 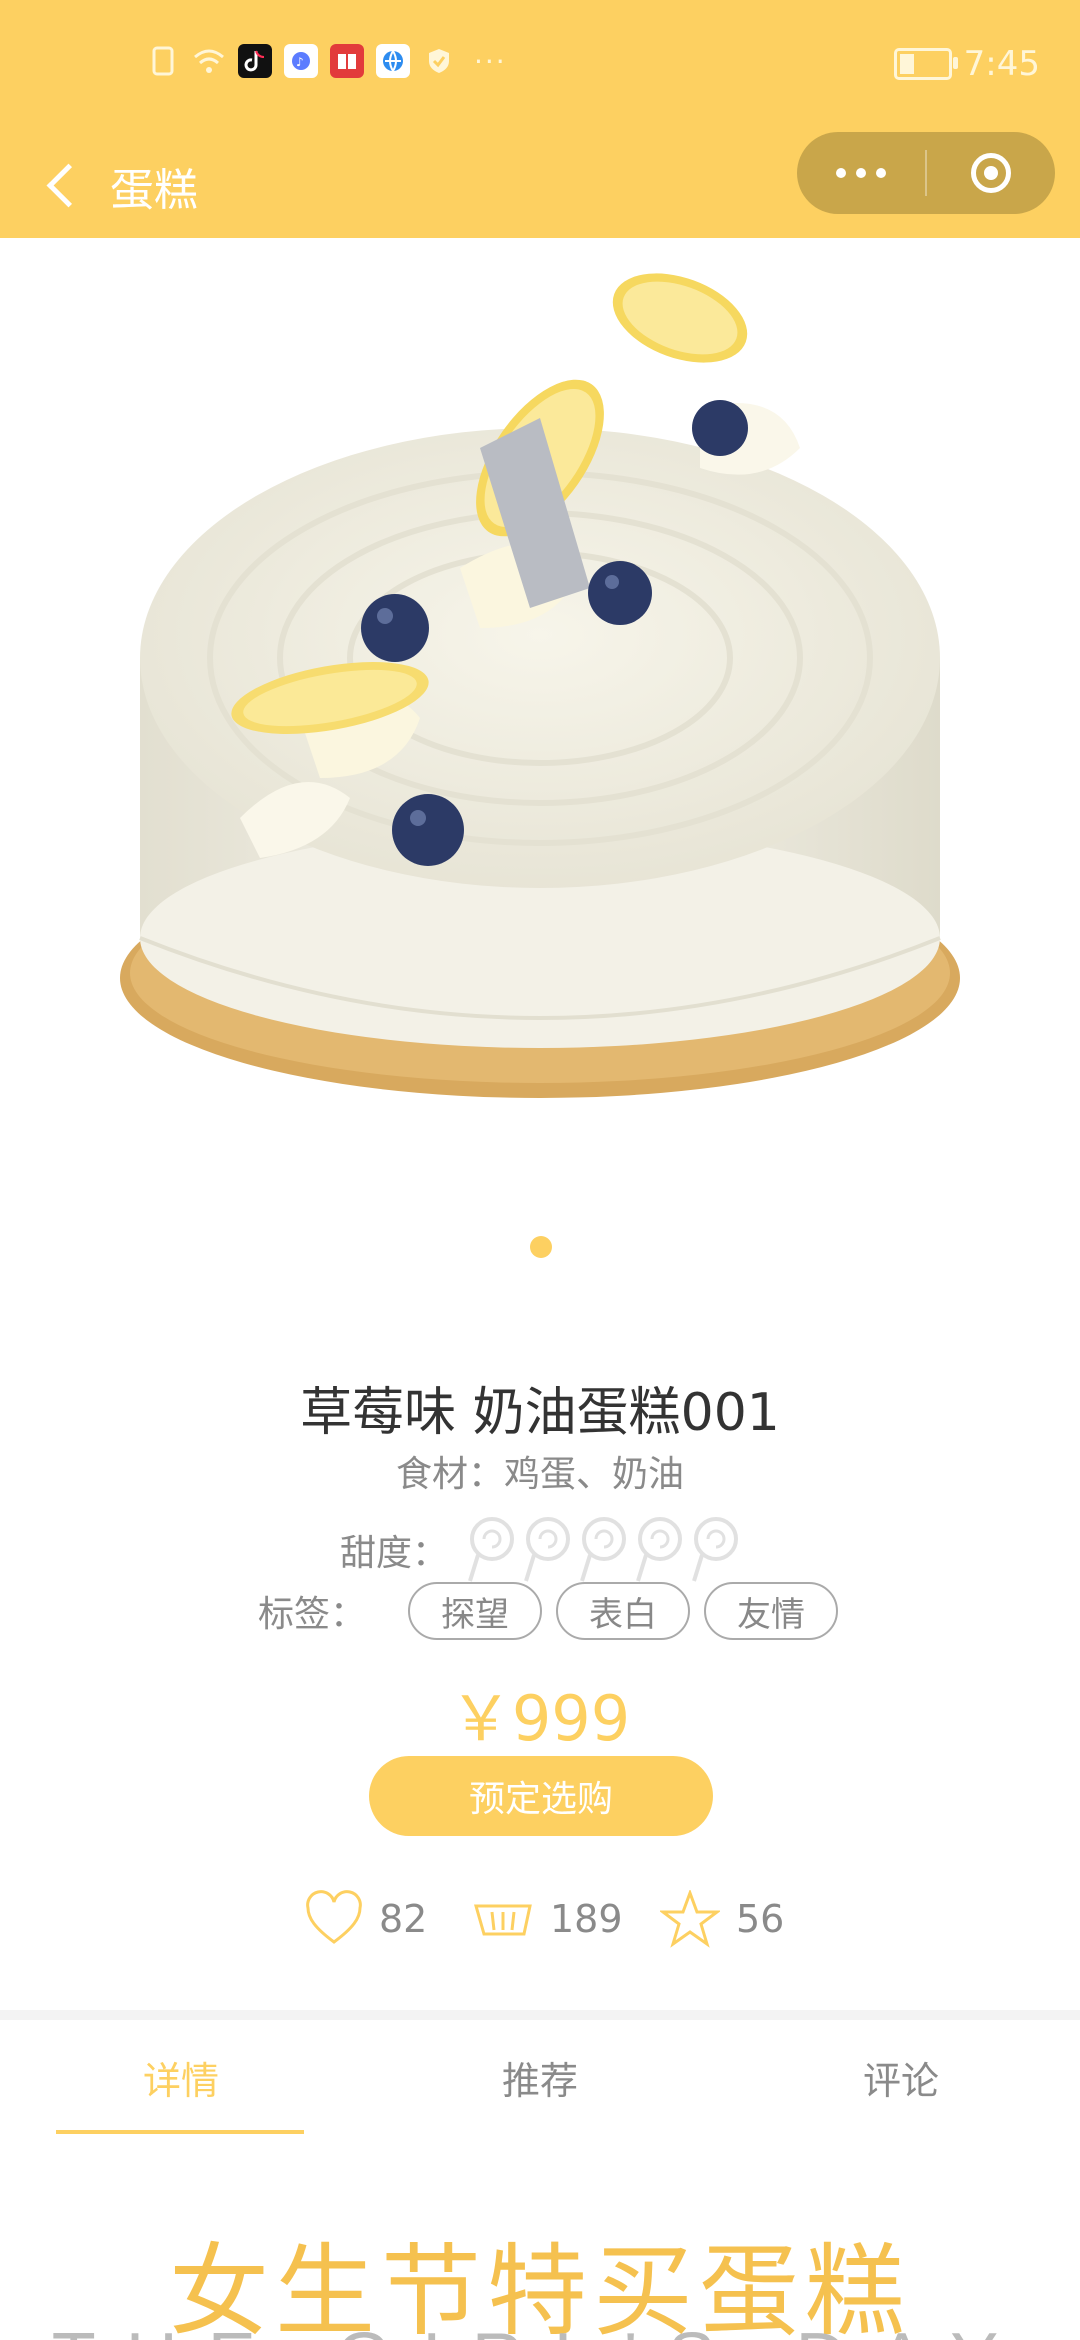 I want to click on status-right: 7:45, so click(x=966, y=64).